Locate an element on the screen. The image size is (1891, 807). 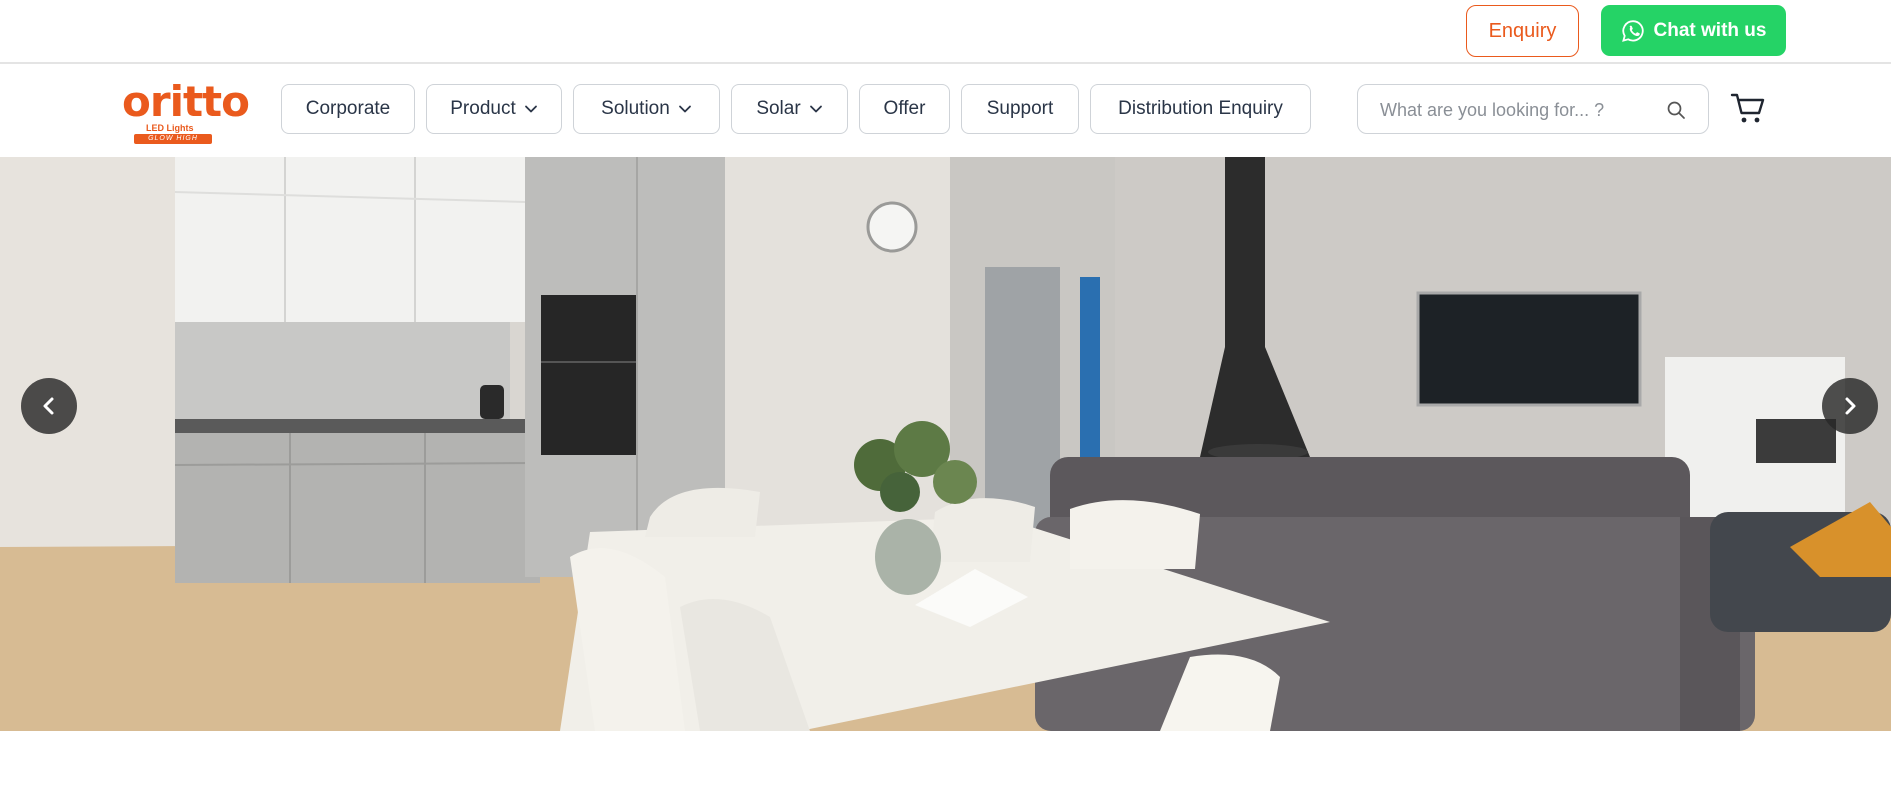
nav-item-label: Offer is located at coordinates (904, 108).